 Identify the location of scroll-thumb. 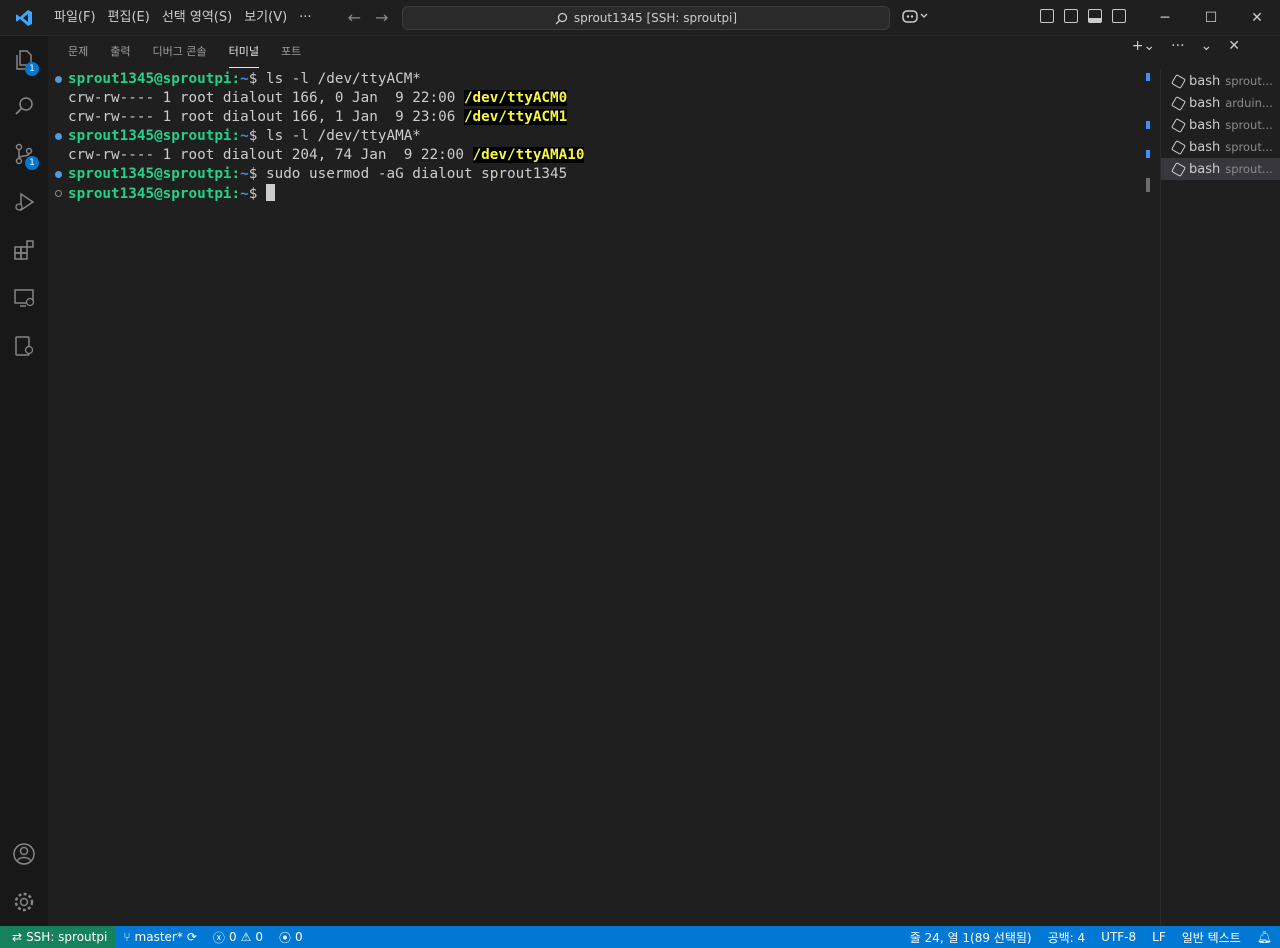
(1148, 185).